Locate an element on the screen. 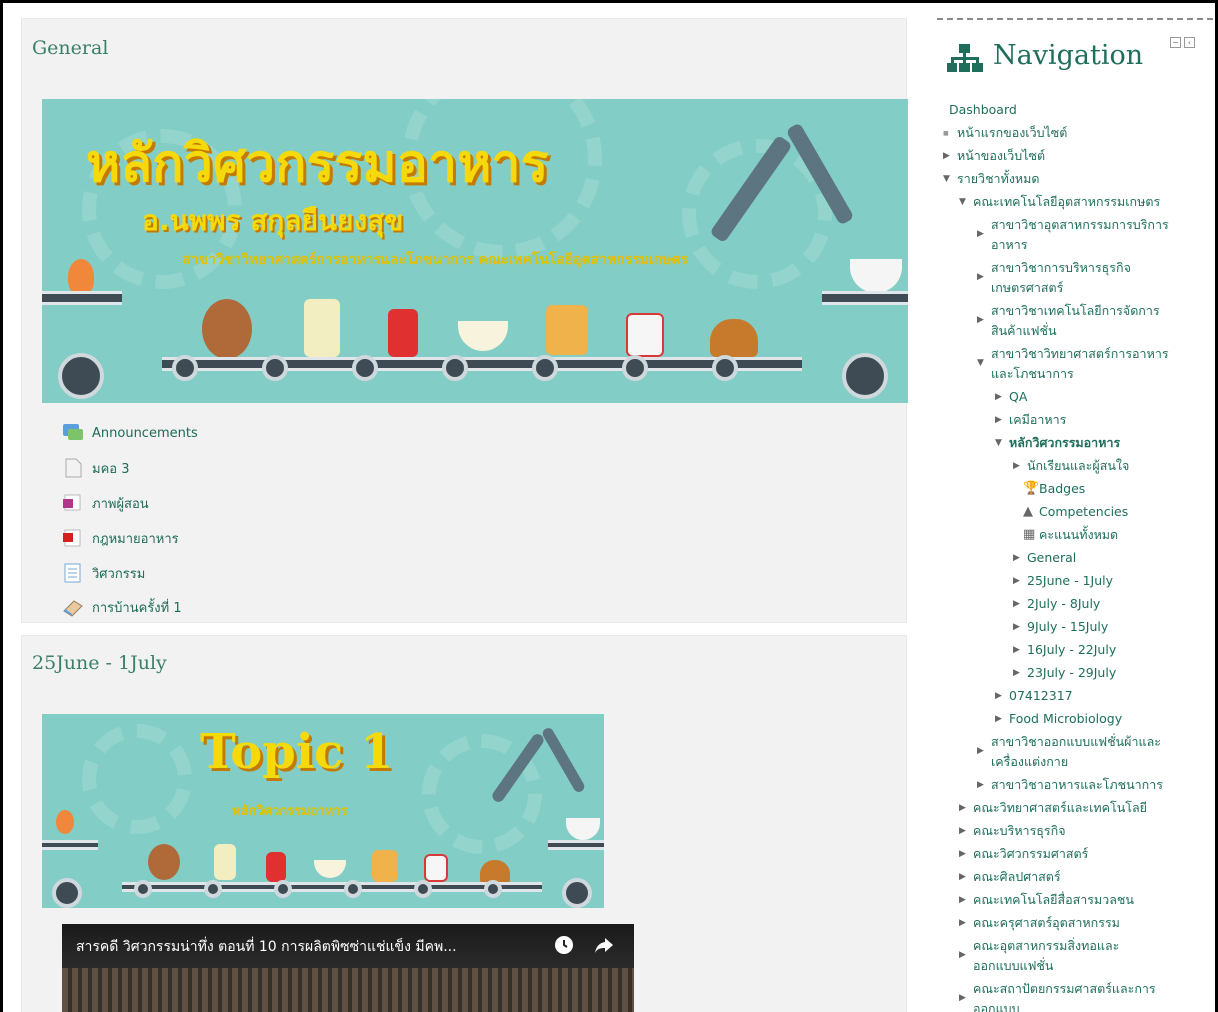 The image size is (1218, 1012). nav-item: ▶ สาขาวิชาการบริหารธุรกิจ เกษตรศาสตร์ is located at coordinates (1075, 279).